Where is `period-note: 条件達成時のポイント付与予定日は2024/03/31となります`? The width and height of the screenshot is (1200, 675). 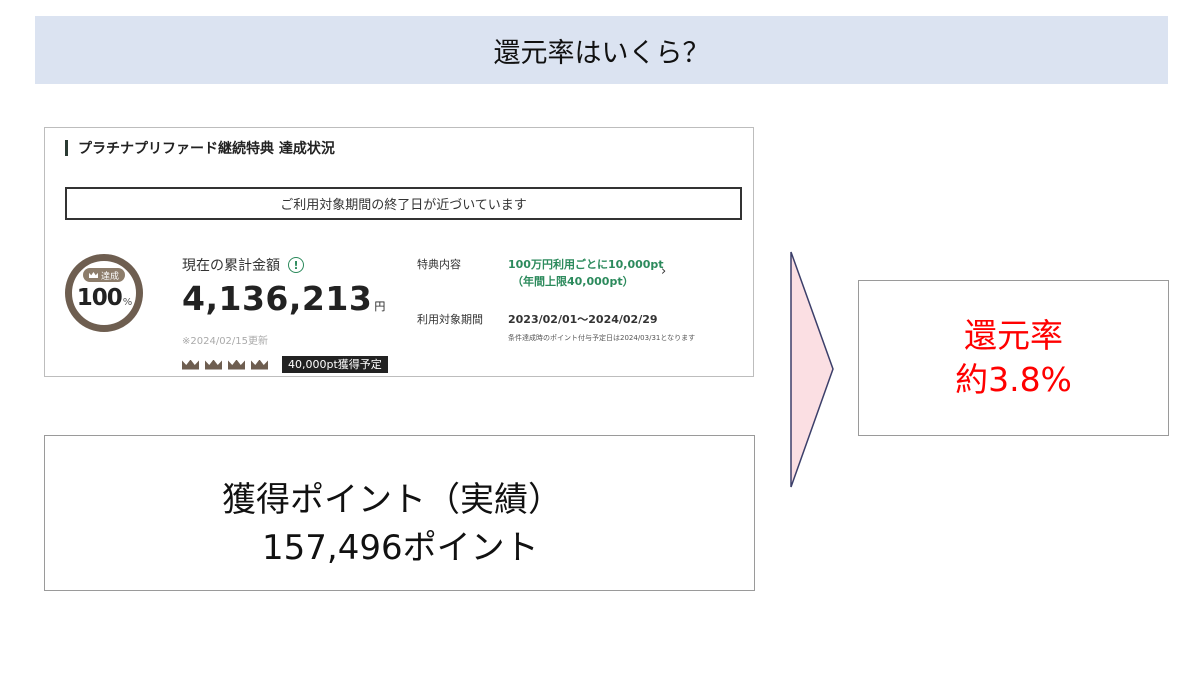 period-note: 条件達成時のポイント付与予定日は2024/03/31となります is located at coordinates (602, 338).